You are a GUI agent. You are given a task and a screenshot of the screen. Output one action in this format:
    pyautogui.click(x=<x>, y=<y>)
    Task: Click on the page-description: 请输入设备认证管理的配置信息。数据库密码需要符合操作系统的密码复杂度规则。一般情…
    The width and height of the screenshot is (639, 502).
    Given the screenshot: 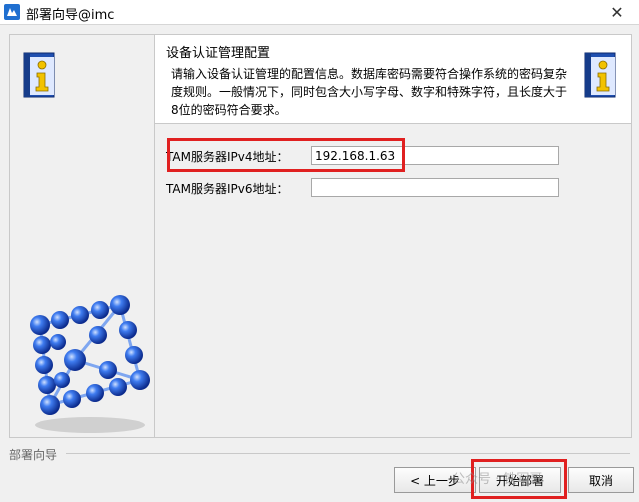 What is the action you would take?
    pyautogui.click(x=369, y=92)
    